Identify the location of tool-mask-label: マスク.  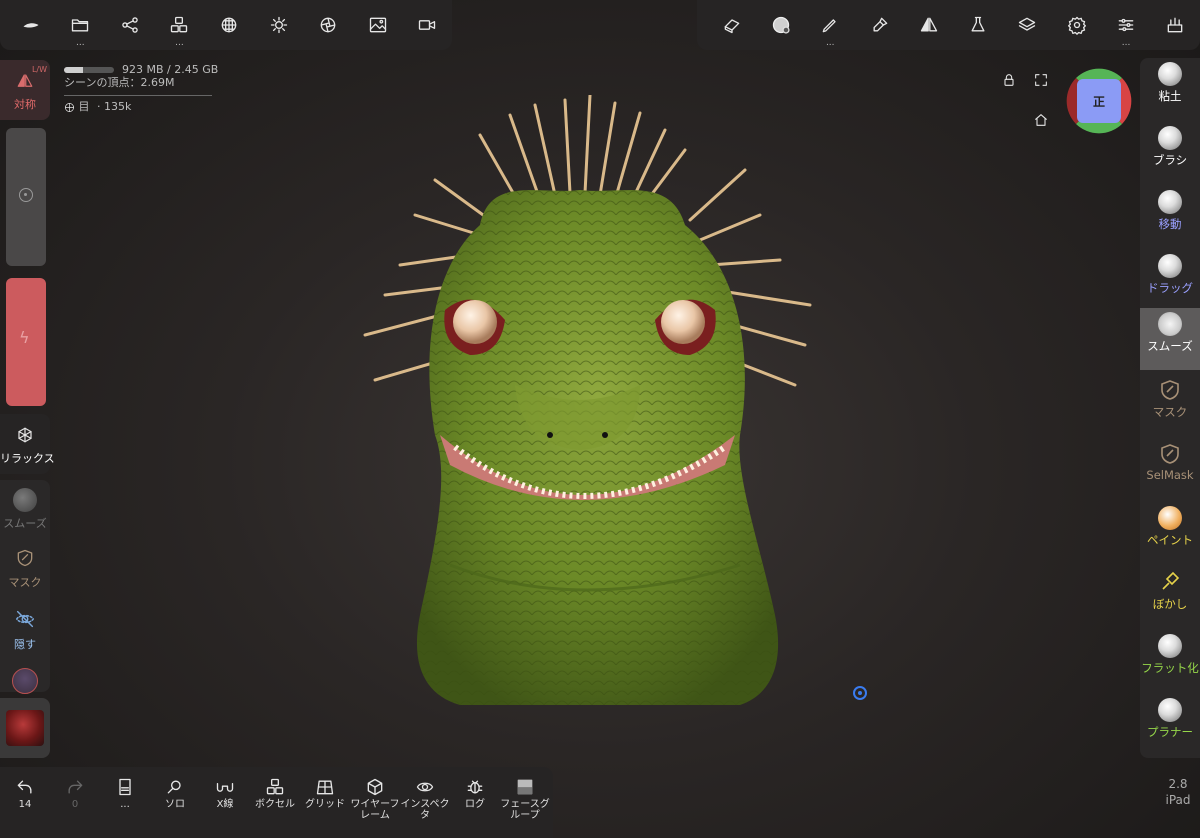
(1170, 412).